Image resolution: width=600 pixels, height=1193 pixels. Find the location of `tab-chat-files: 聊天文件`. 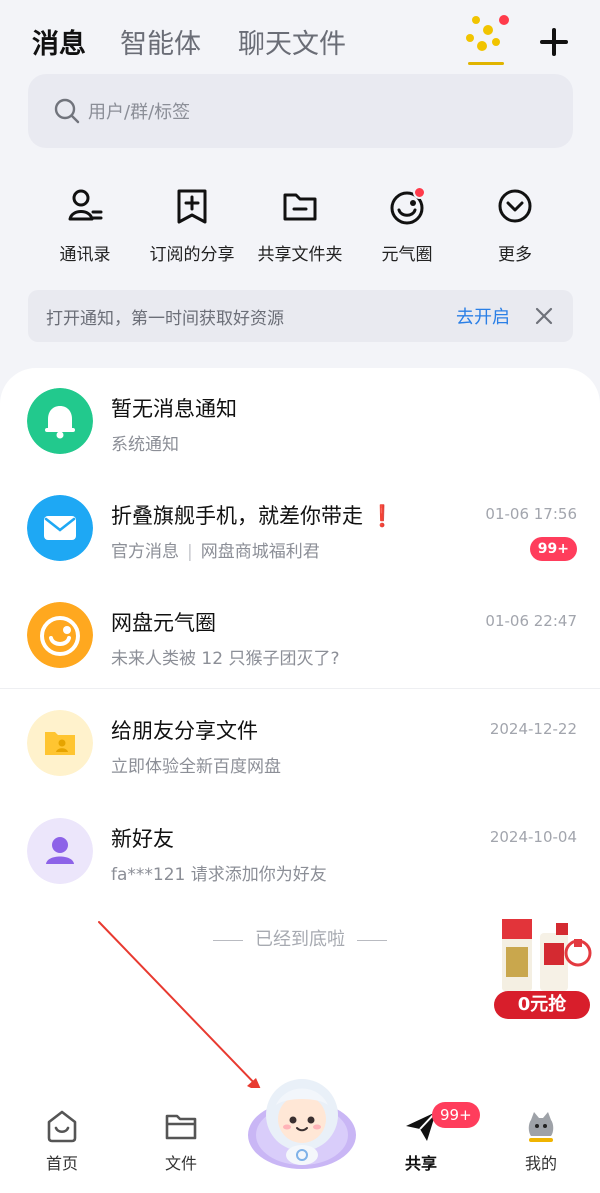

tab-chat-files: 聊天文件 is located at coordinates (292, 41).